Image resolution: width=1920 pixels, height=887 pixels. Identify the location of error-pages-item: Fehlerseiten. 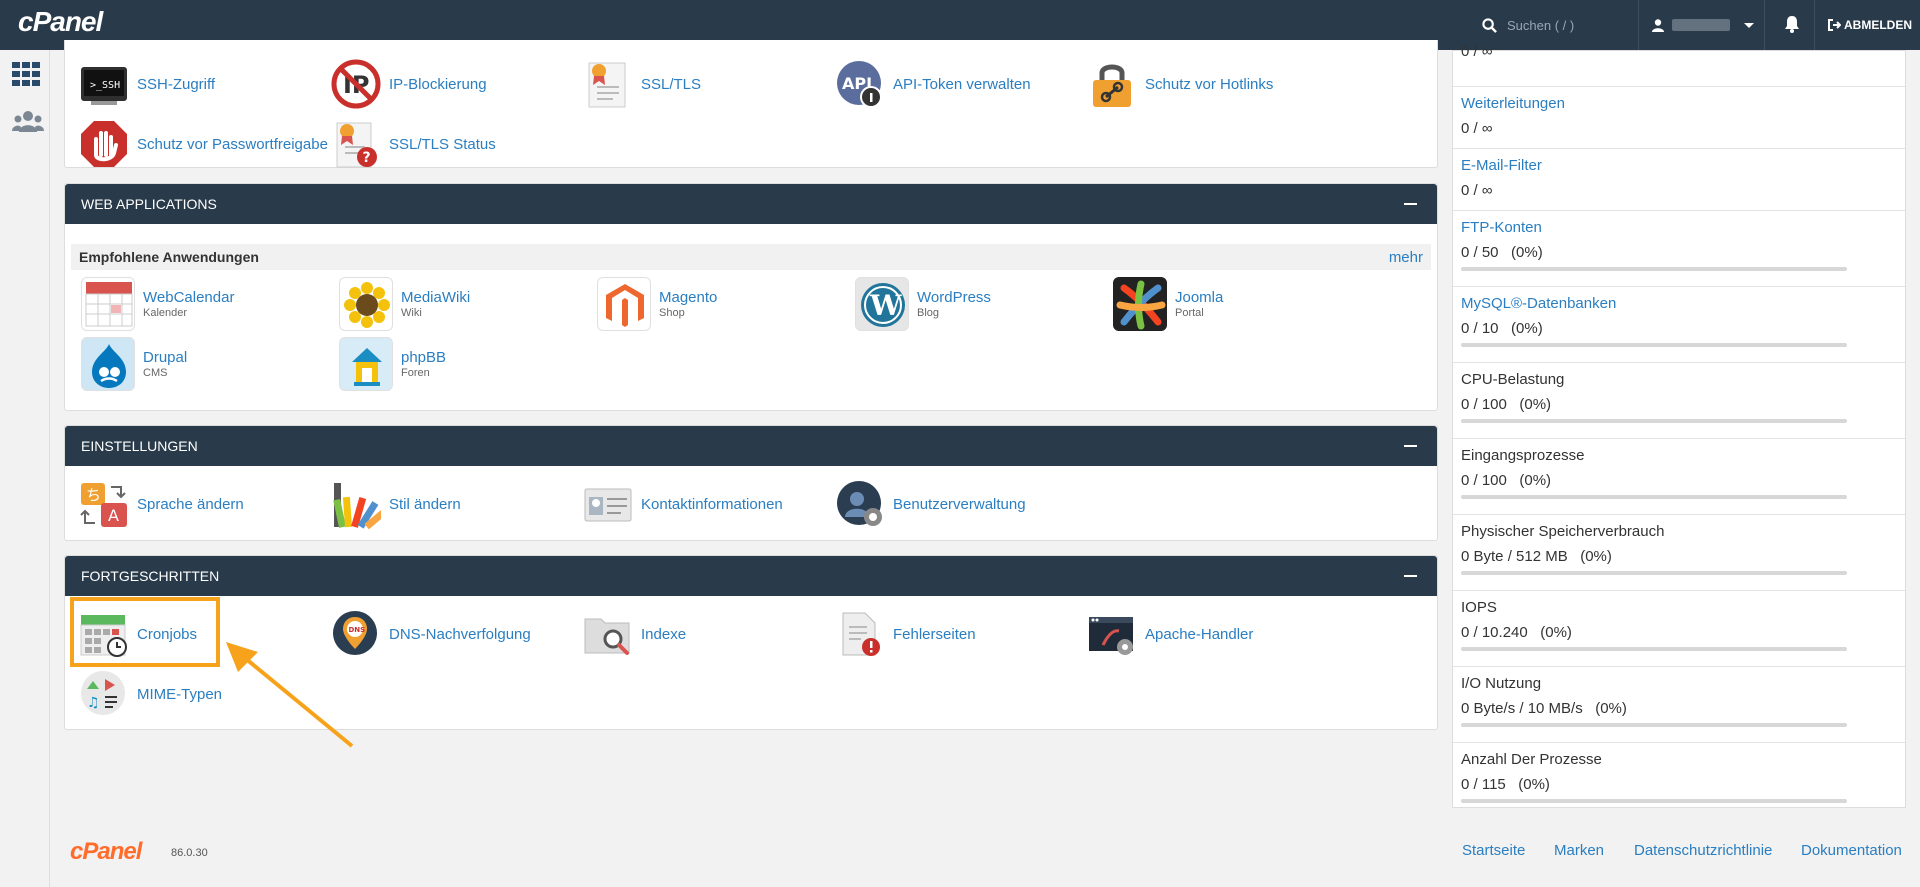
(905, 634).